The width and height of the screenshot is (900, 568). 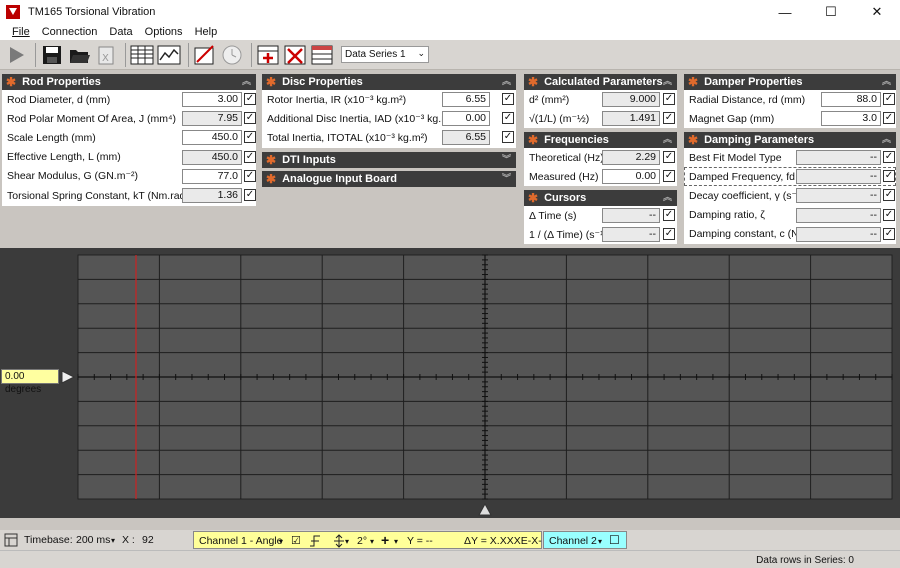 What do you see at coordinates (322, 55) in the screenshot?
I see `series-settings-button` at bounding box center [322, 55].